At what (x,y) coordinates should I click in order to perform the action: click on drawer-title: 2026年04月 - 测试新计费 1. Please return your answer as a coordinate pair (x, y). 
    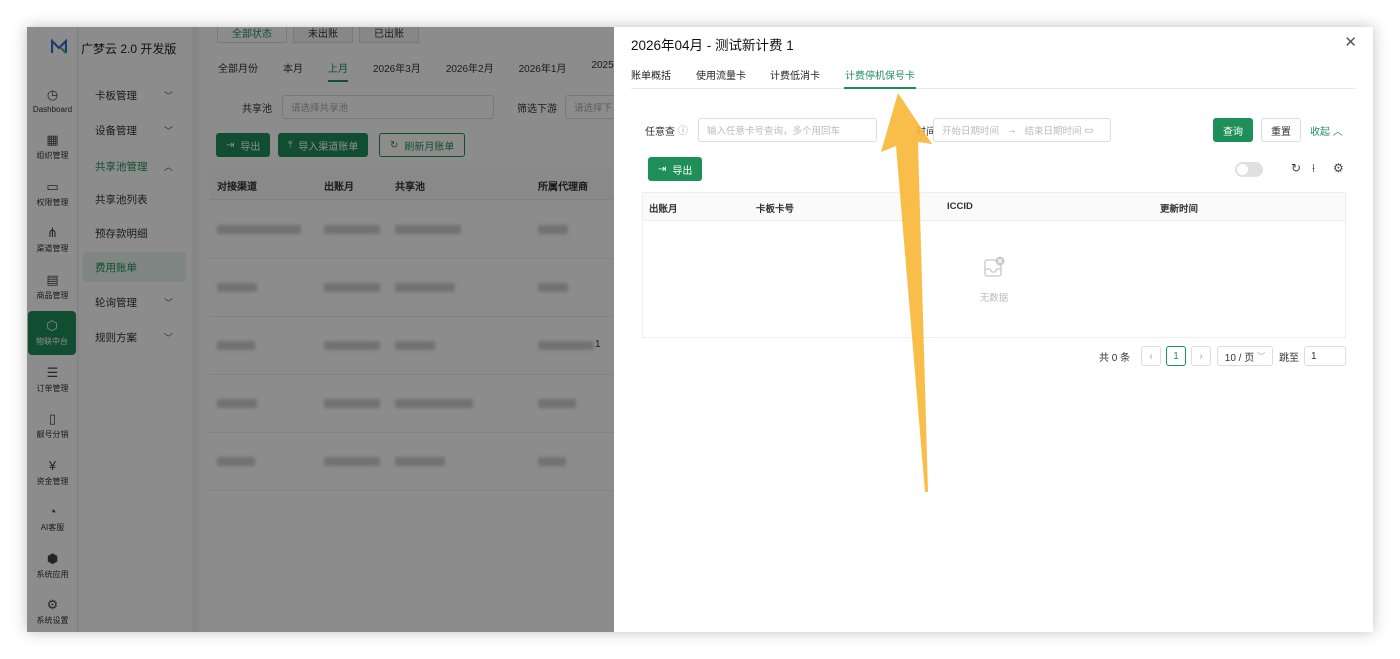
    Looking at the image, I should click on (712, 45).